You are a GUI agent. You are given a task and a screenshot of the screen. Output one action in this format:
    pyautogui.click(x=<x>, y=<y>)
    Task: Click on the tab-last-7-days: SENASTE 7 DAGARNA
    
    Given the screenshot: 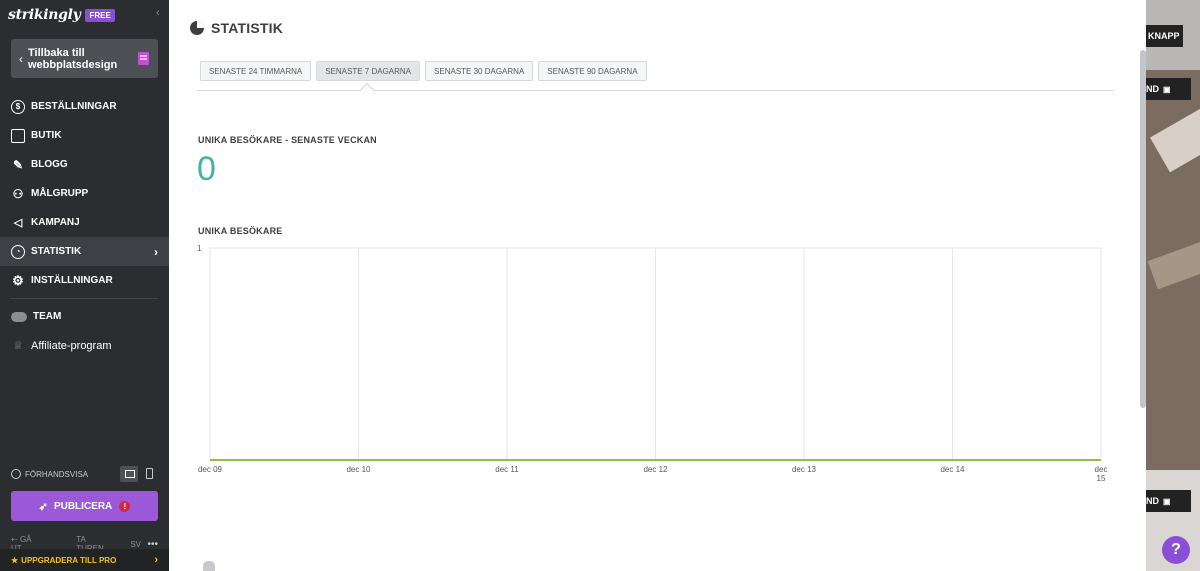 What is the action you would take?
    pyautogui.click(x=368, y=71)
    